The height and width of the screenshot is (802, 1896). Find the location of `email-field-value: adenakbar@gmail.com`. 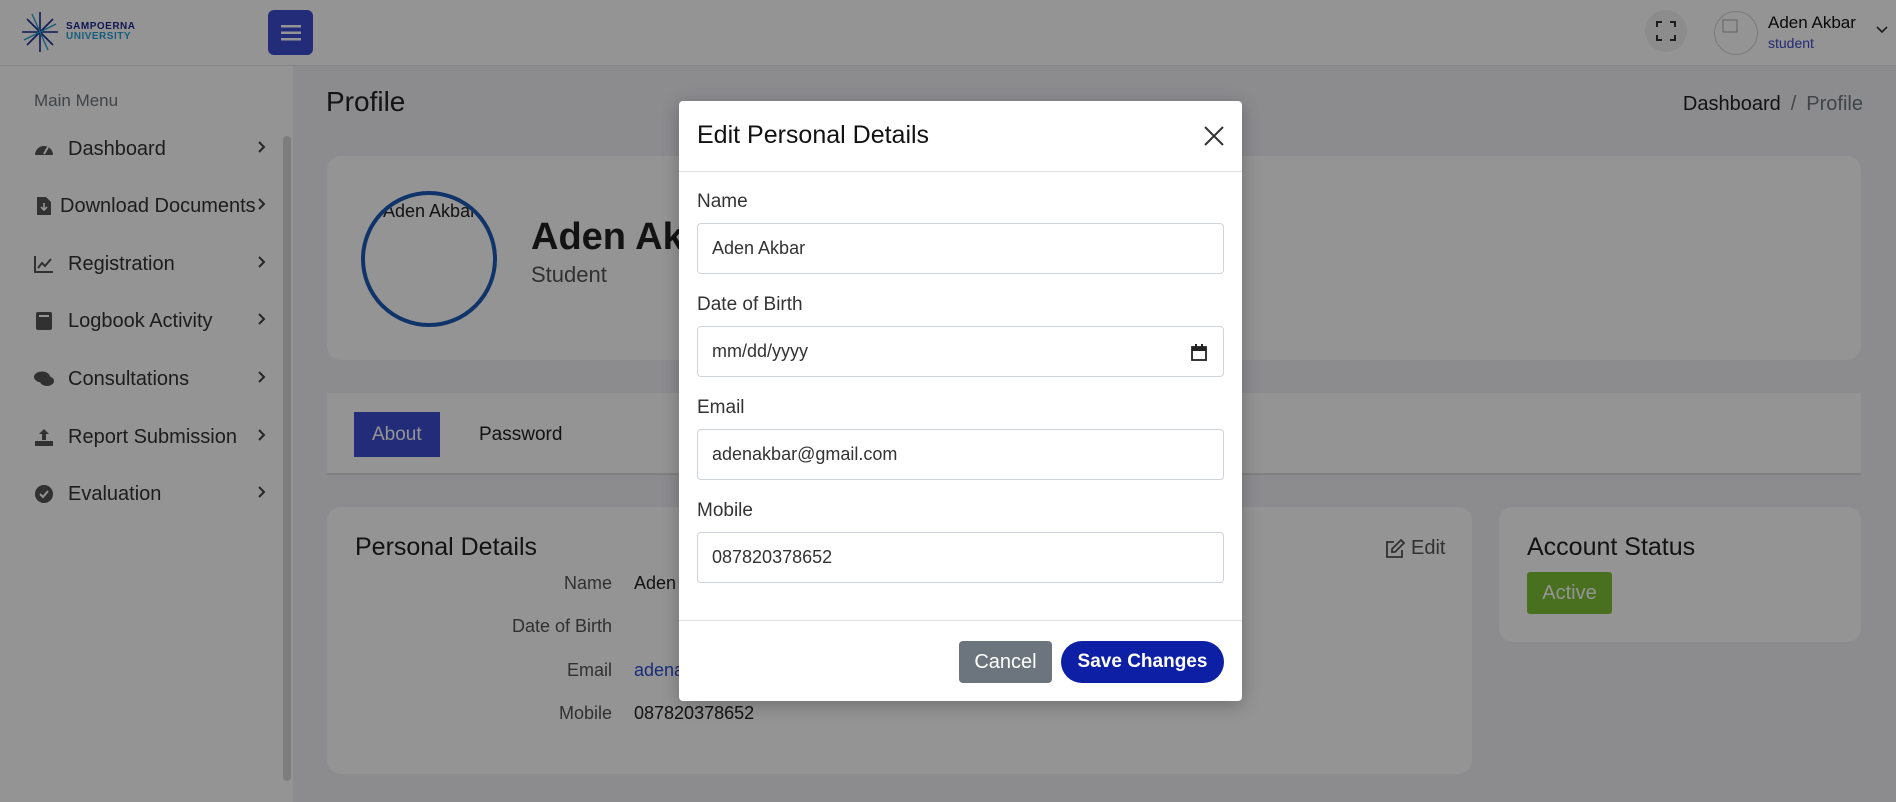

email-field-value: adenakbar@gmail.com is located at coordinates (805, 454).